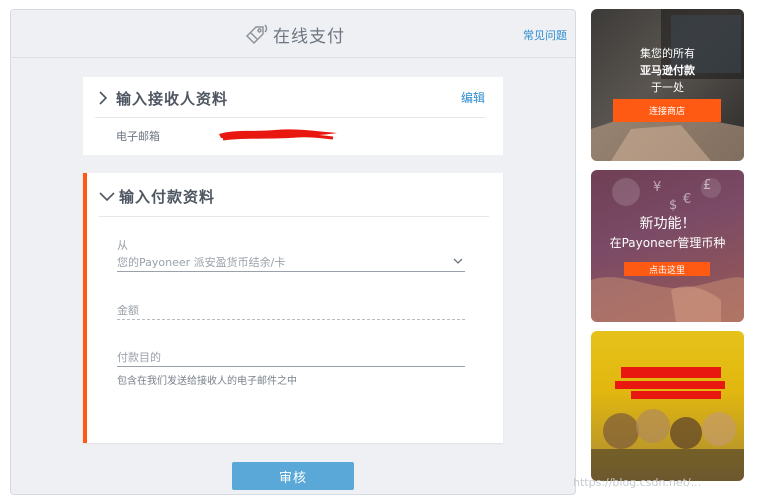 Image resolution: width=762 pixels, height=495 pixels. Describe the element at coordinates (291, 311) in the screenshot. I see `amount-input: 金额` at that location.